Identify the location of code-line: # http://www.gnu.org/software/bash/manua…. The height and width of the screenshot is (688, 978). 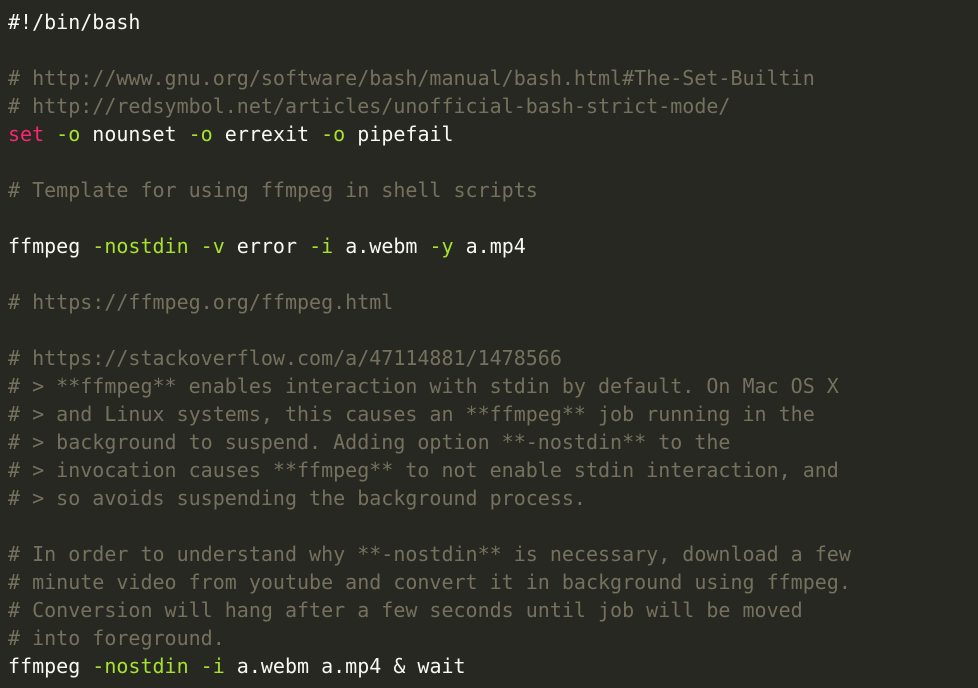
(493, 78).